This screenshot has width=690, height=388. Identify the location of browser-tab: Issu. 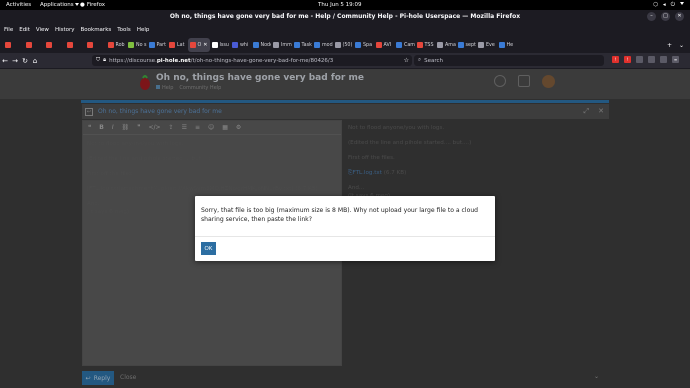
(220, 45).